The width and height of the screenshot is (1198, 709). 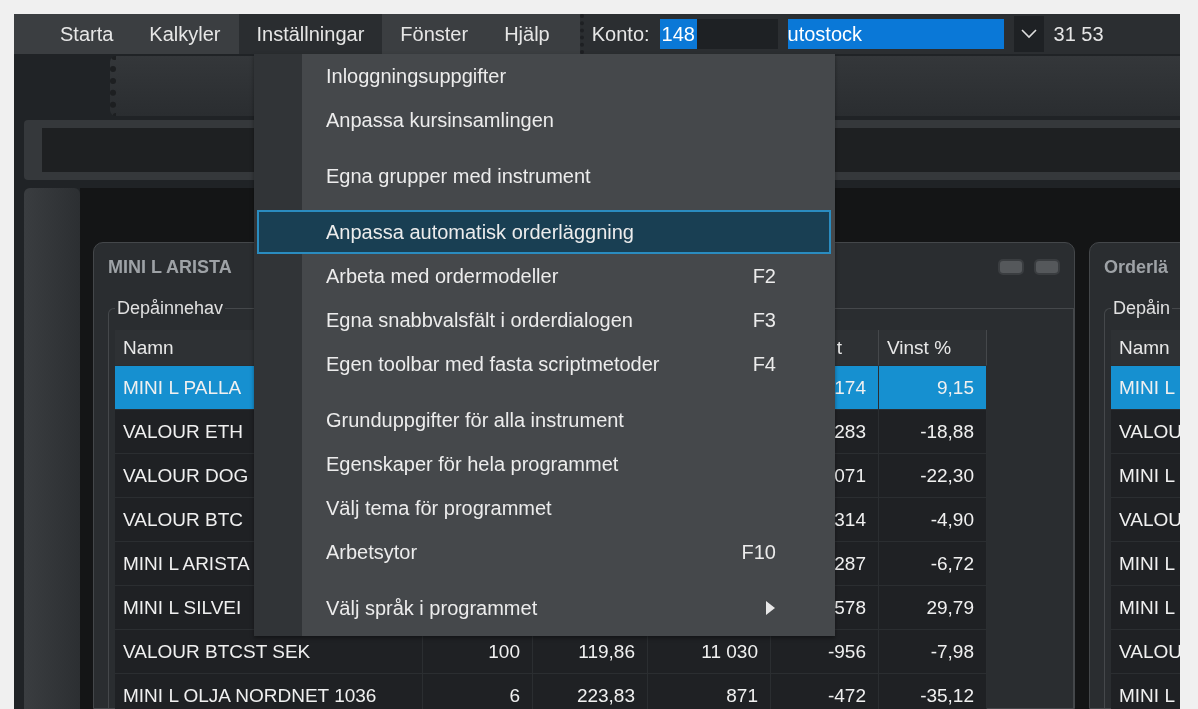 What do you see at coordinates (269, 691) in the screenshot?
I see `table-cell: MINI L OLJA NORDNET 1036` at bounding box center [269, 691].